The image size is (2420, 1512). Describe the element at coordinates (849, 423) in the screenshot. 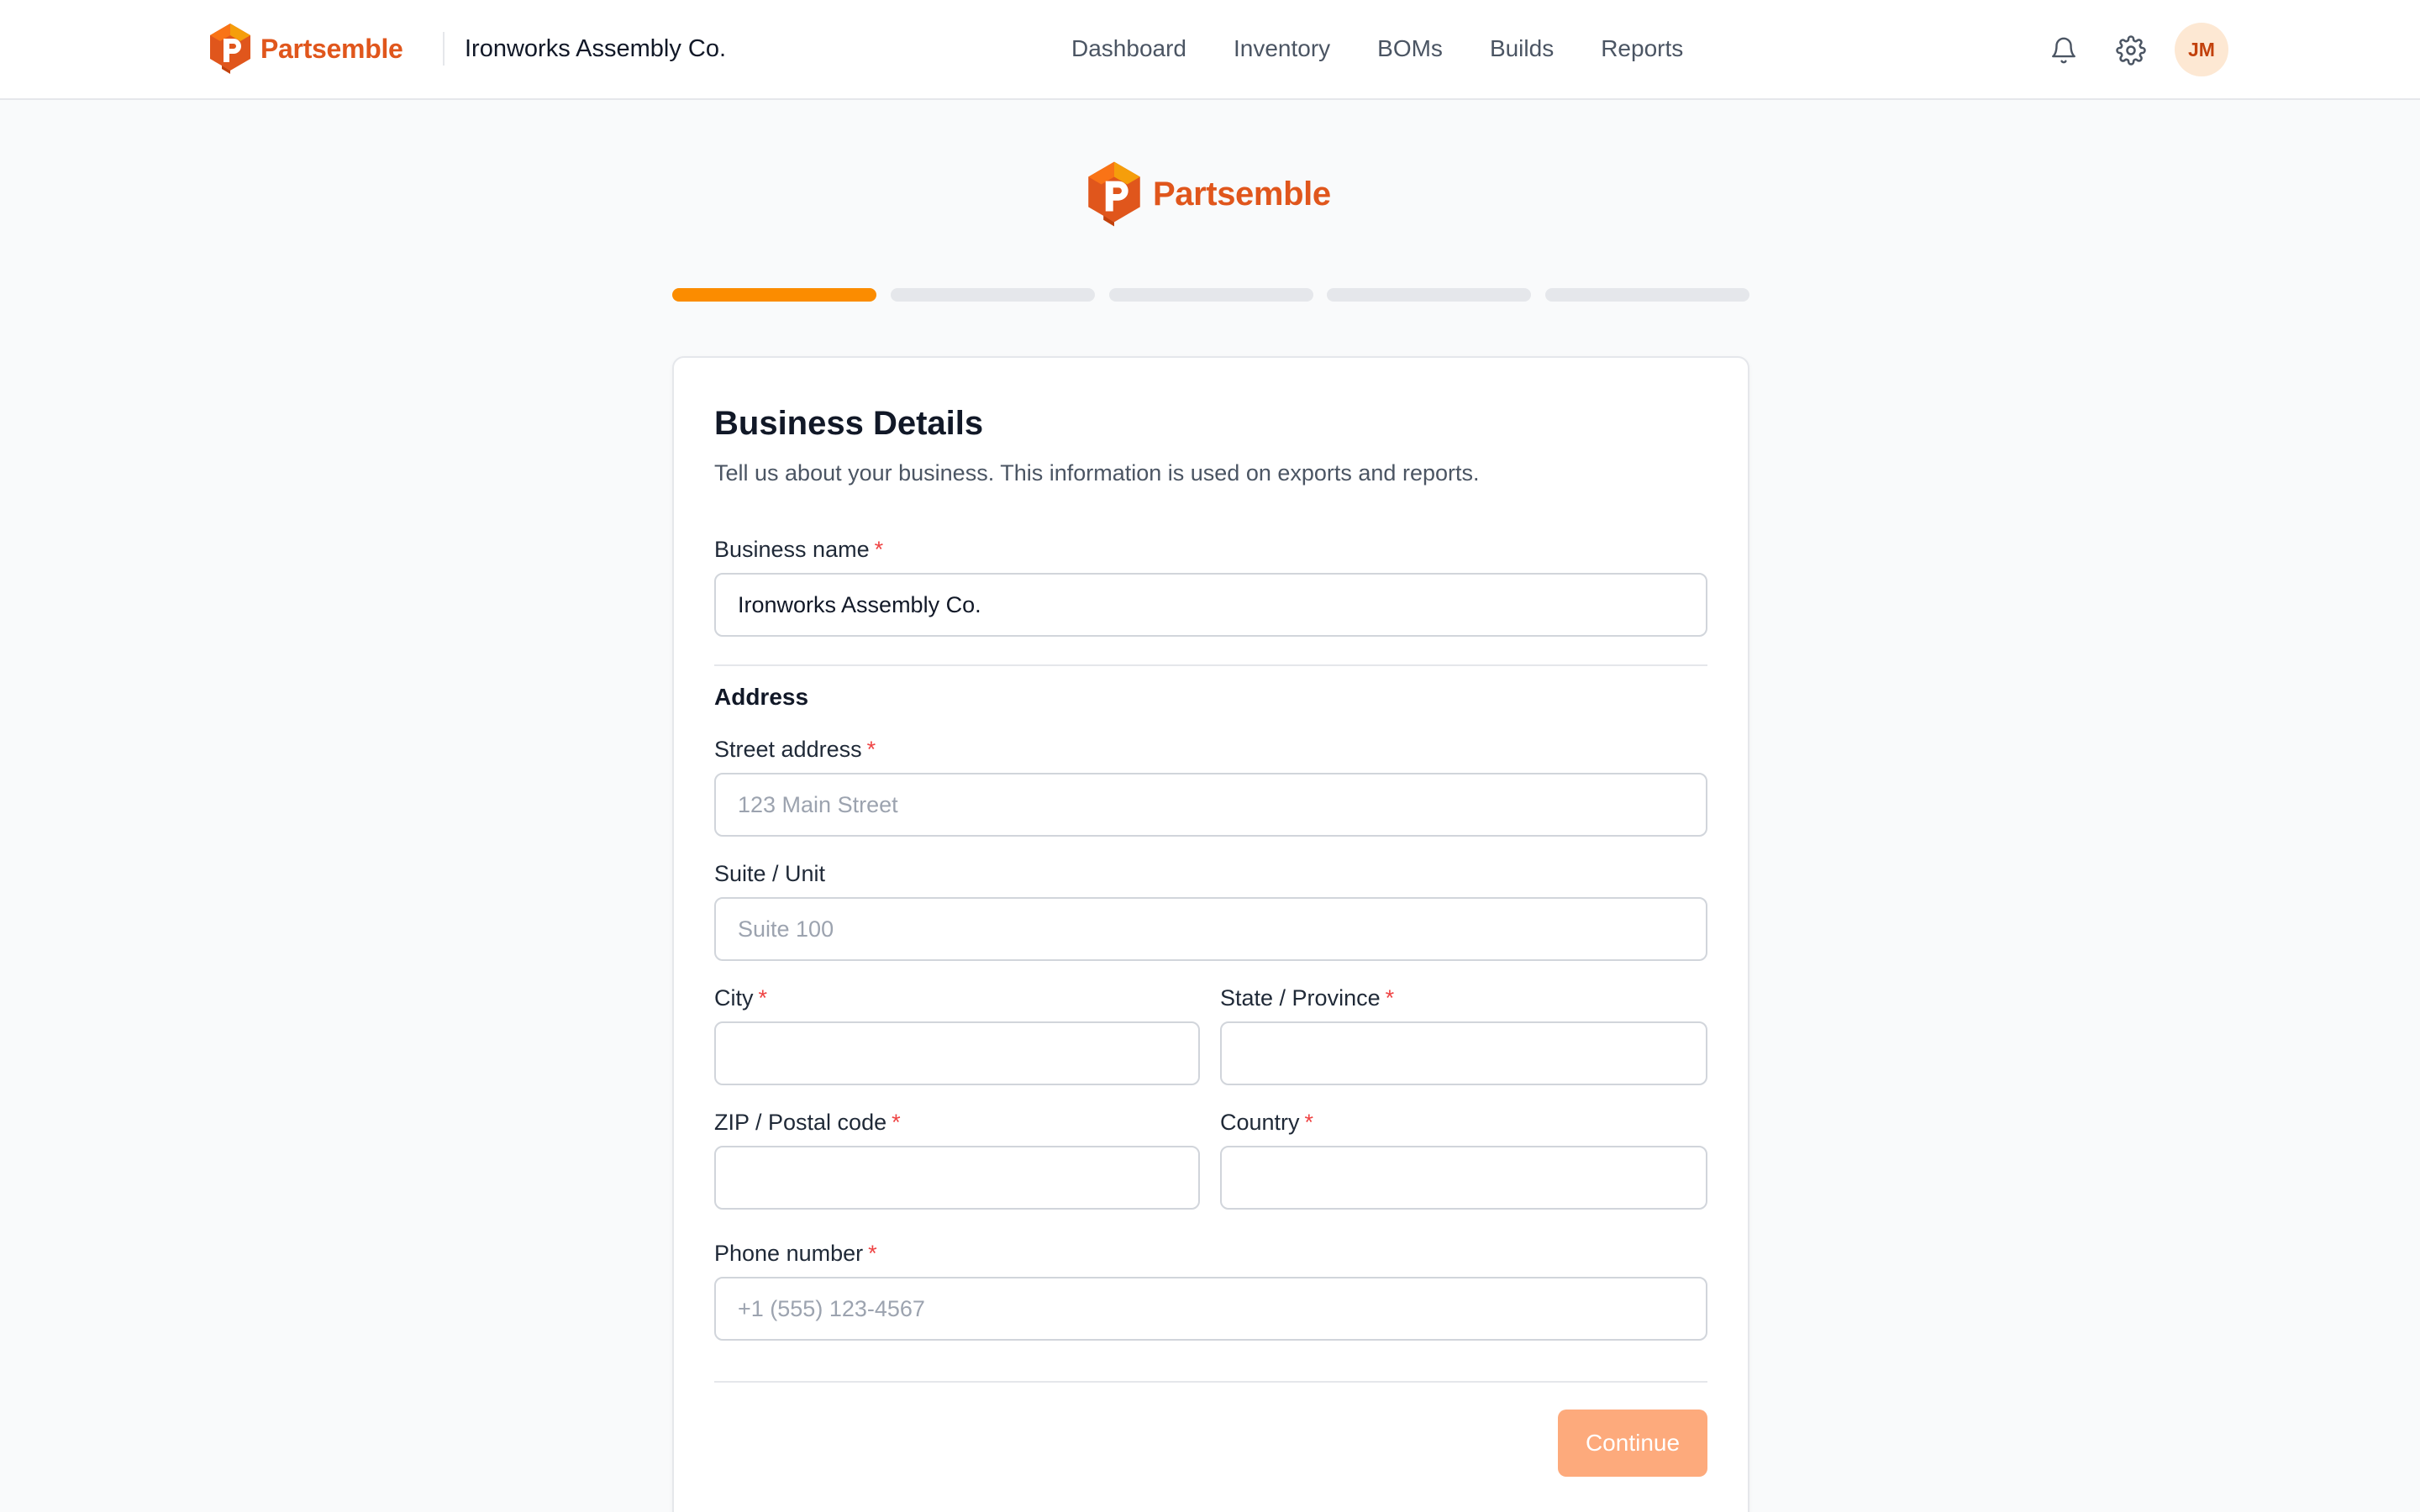

I see `form-title: Business Details` at that location.